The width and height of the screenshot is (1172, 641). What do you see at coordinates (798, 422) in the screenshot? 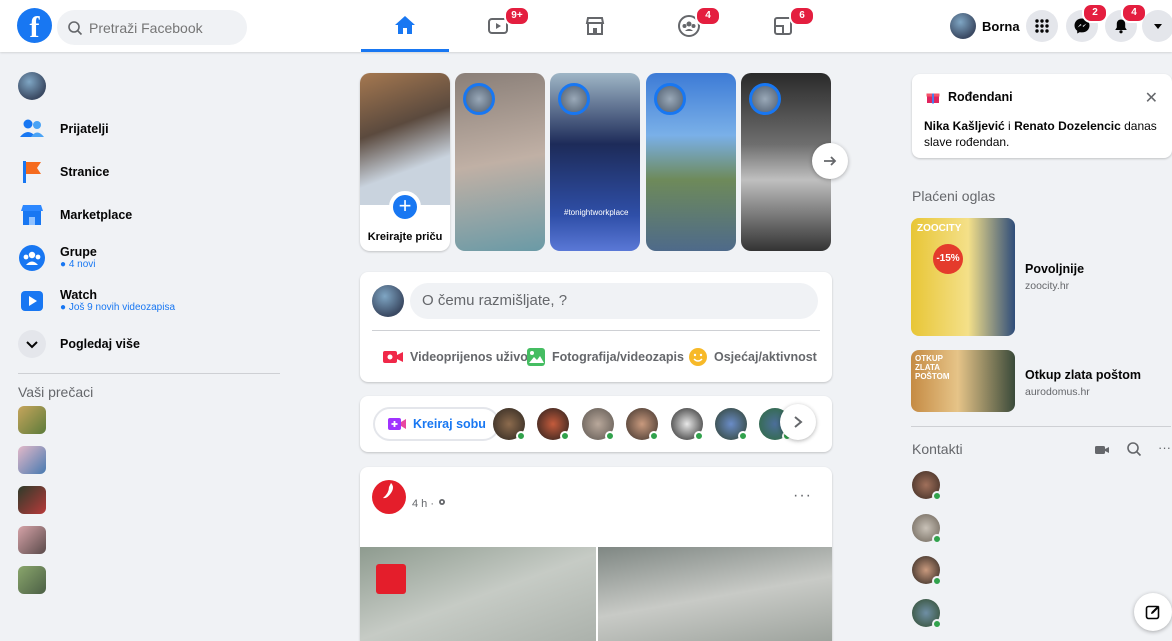
I see `rooms-next-button` at bounding box center [798, 422].